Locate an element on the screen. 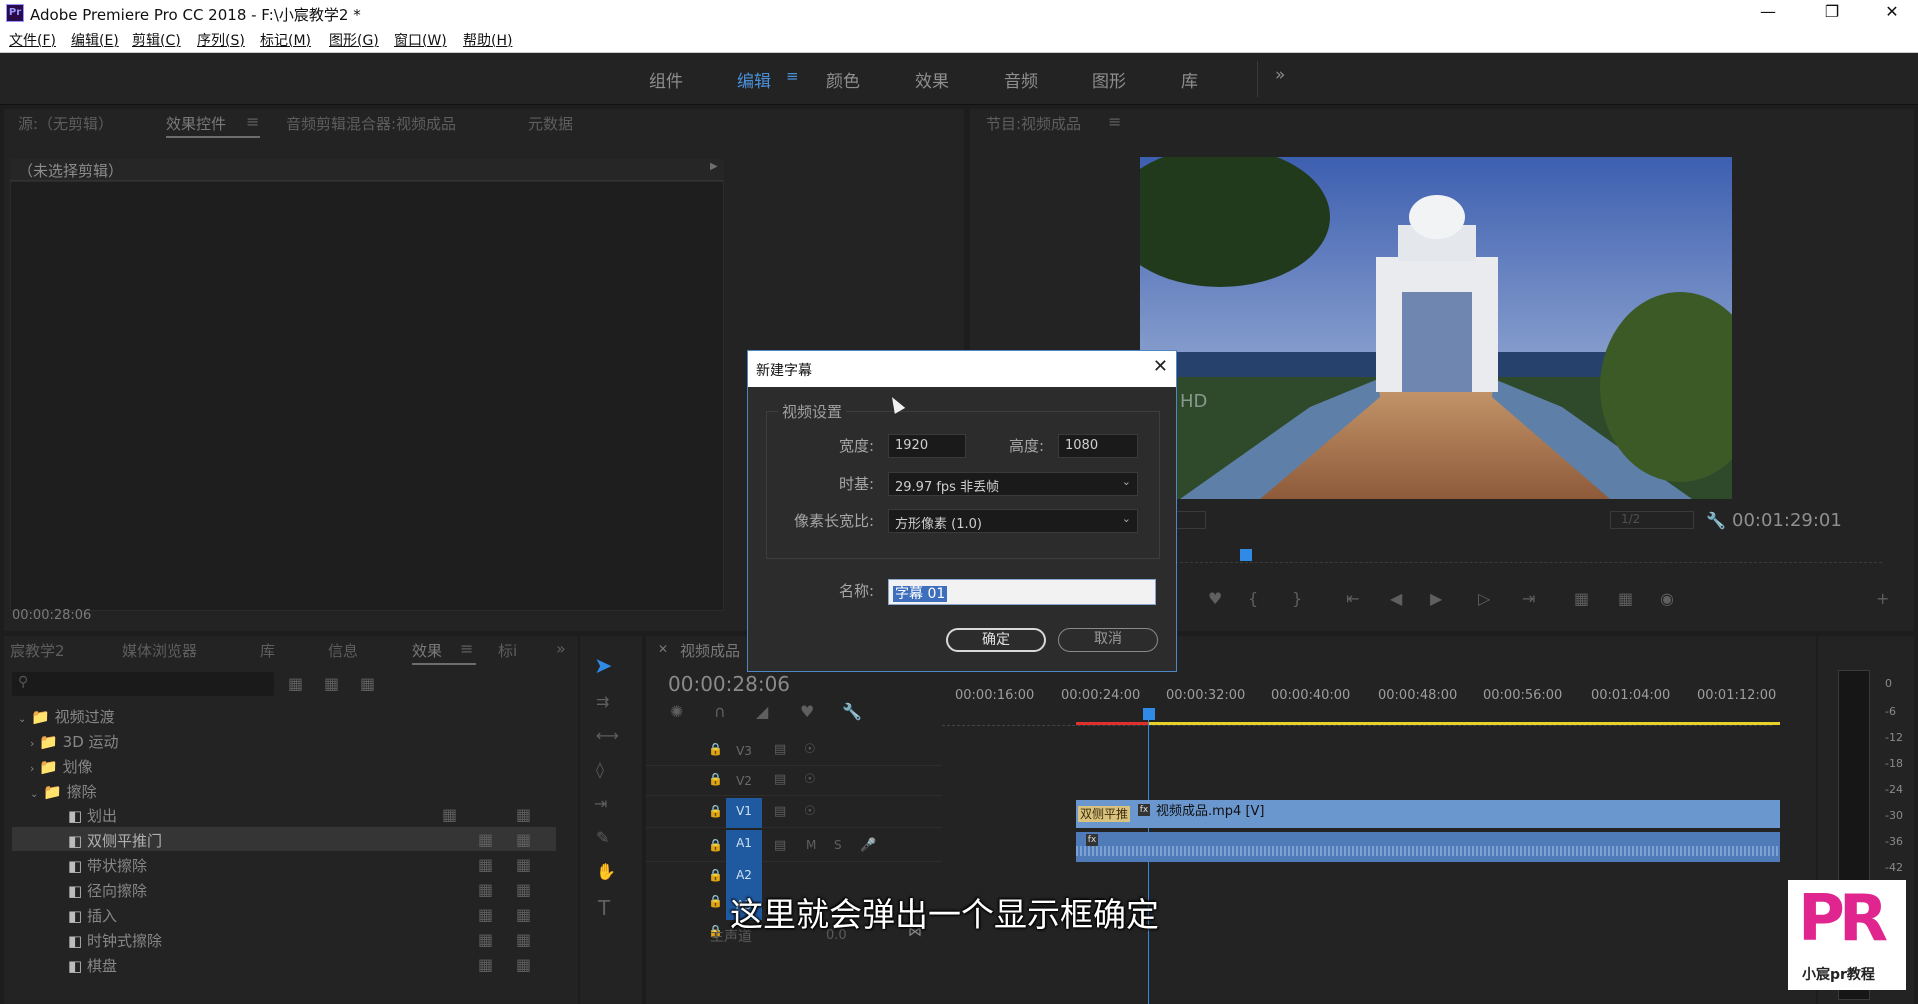  tree-folder-iris: › 📁 划像 is located at coordinates (61, 766).